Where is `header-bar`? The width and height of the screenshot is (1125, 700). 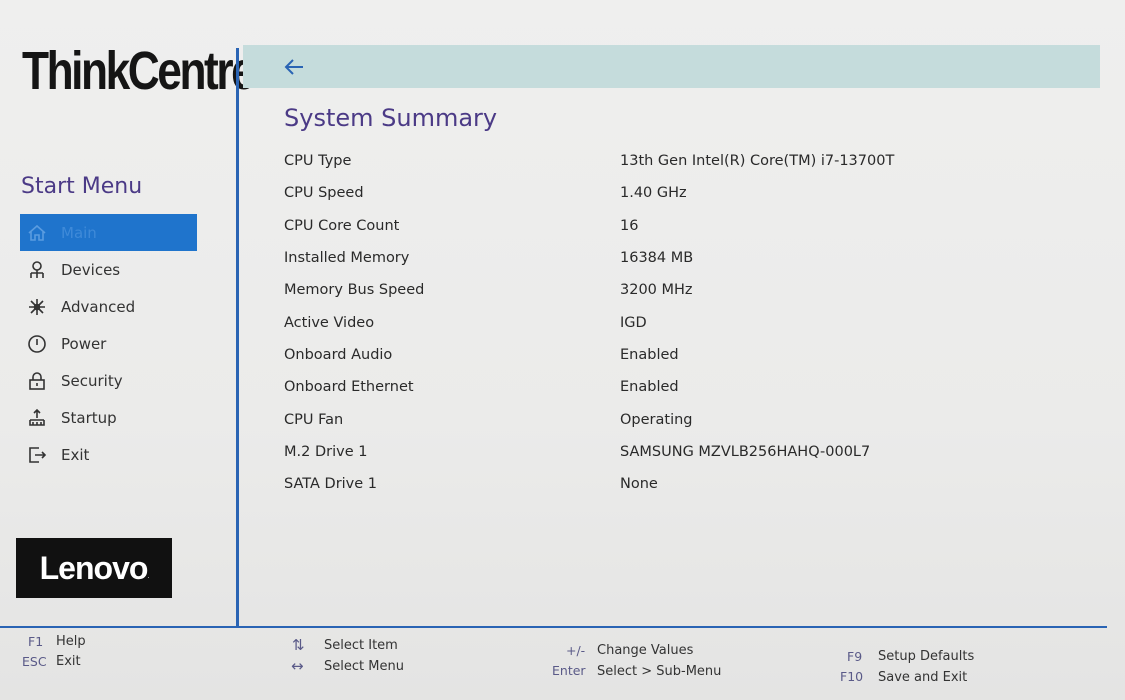
header-bar is located at coordinates (671, 66).